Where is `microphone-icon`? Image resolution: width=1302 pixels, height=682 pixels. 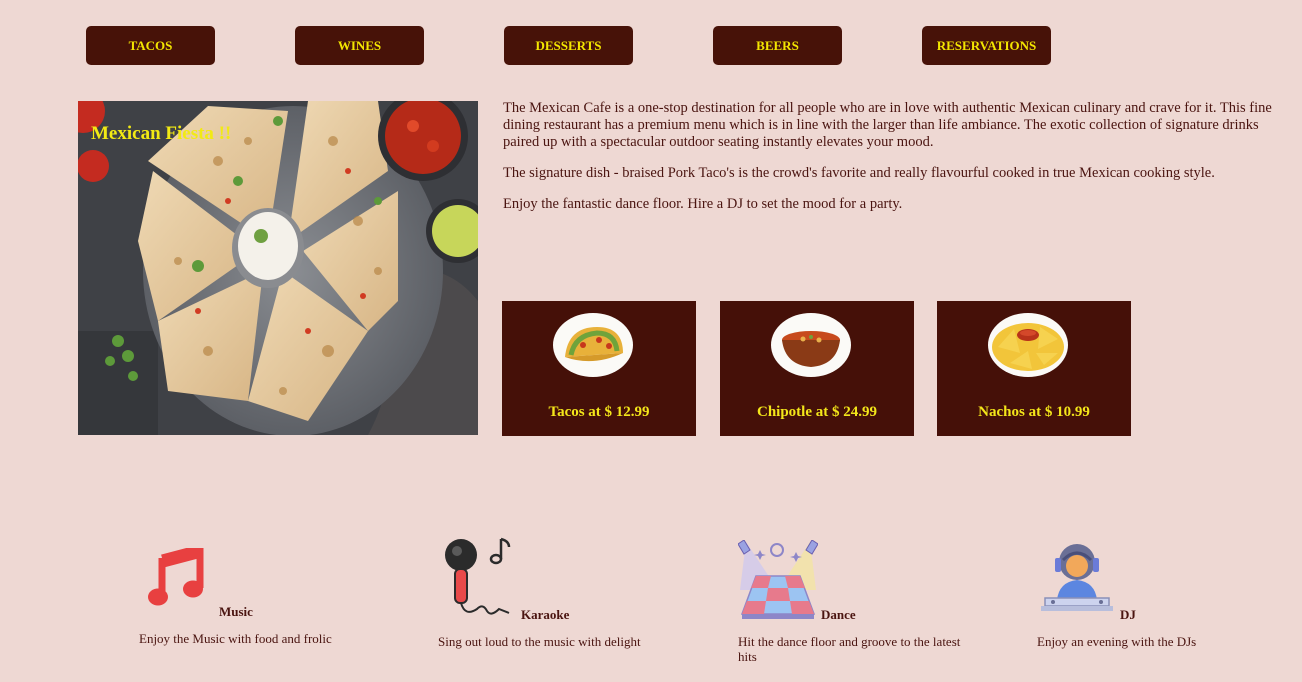
microphone-icon is located at coordinates (478, 576).